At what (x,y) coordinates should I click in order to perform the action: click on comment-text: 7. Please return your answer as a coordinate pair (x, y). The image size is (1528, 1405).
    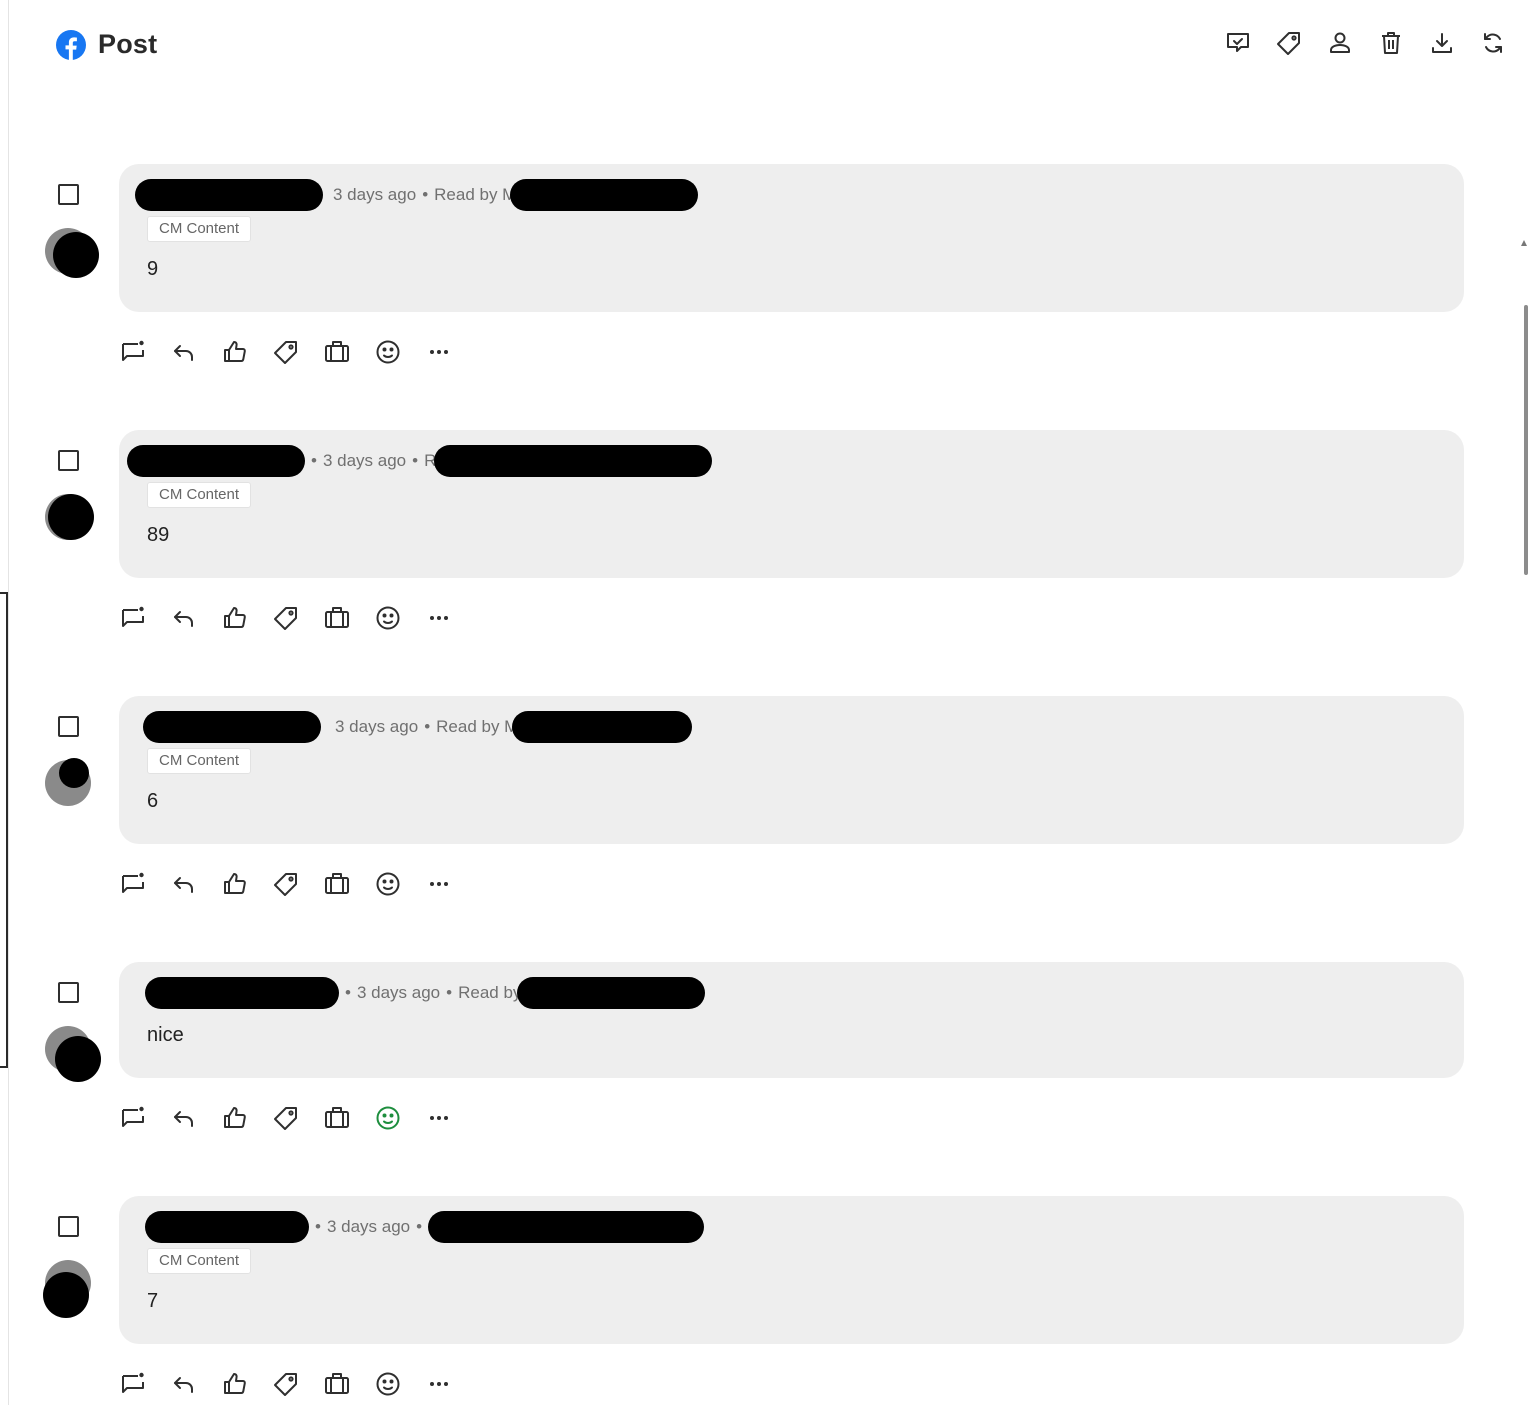
    Looking at the image, I should click on (153, 1301).